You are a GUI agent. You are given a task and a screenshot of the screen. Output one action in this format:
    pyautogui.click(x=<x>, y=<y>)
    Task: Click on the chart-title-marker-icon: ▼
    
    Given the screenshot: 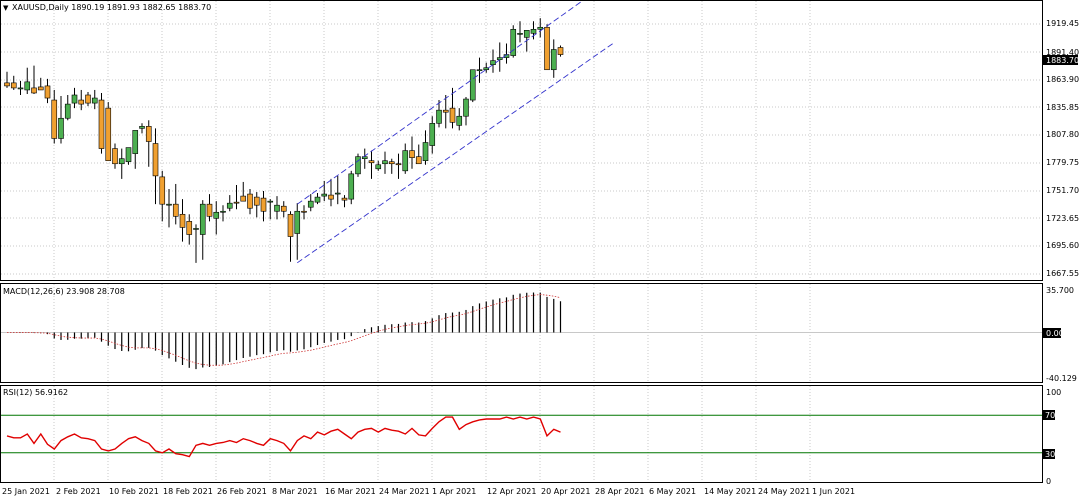 What is the action you would take?
    pyautogui.click(x=6, y=8)
    